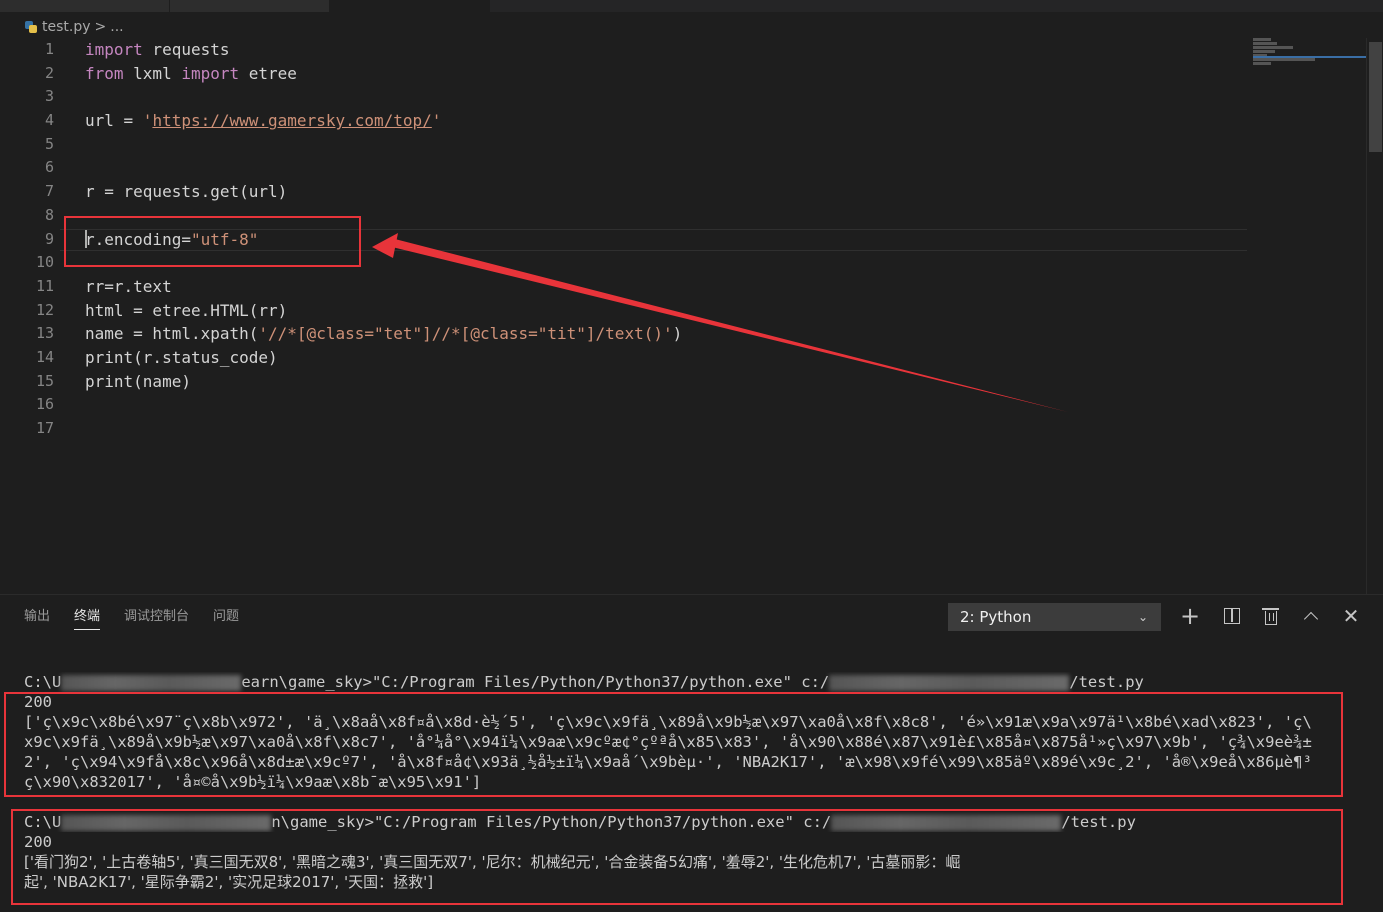 This screenshot has width=1383, height=912. I want to click on annotation-box-decoded-output, so click(677, 857).